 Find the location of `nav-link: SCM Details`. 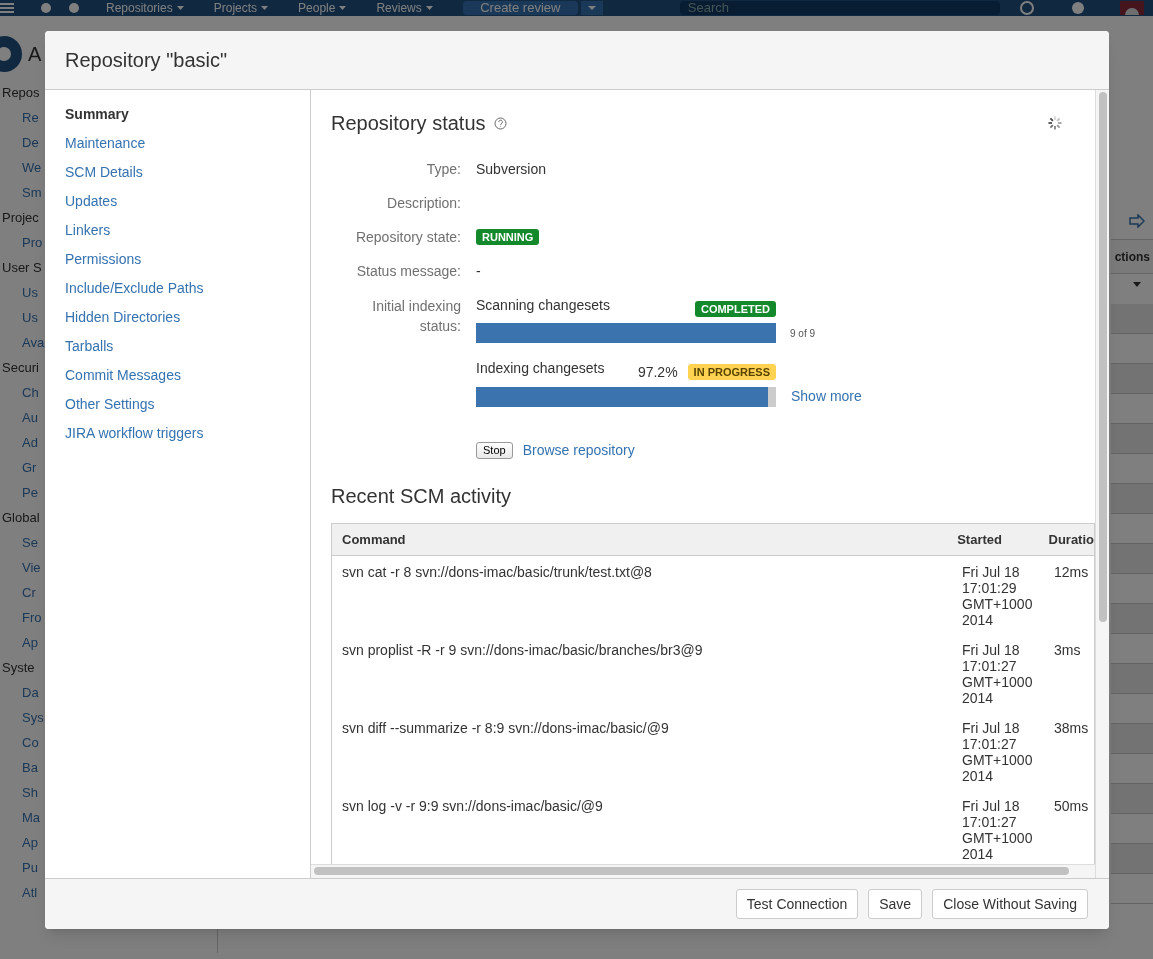

nav-link: SCM Details is located at coordinates (104, 172).